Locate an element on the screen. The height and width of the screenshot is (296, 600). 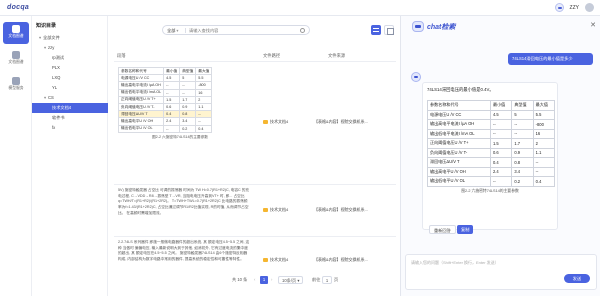
tree-item-label: 全部文件 is located at coordinates (51, 37).